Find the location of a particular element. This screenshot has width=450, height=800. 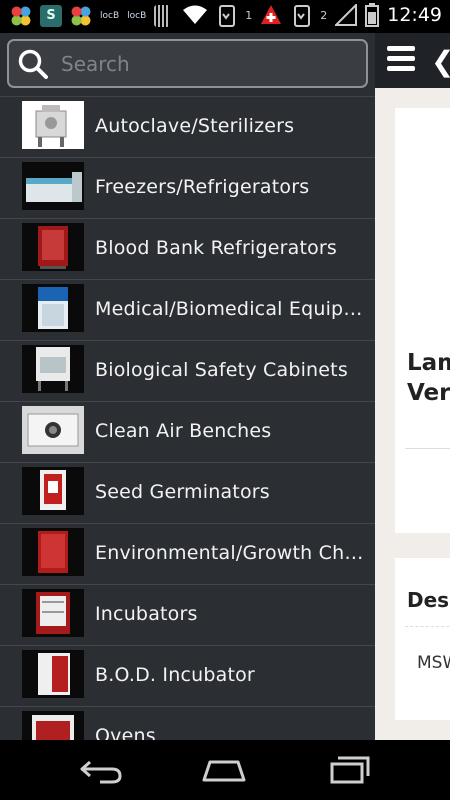

description-divider is located at coordinates (427, 626).